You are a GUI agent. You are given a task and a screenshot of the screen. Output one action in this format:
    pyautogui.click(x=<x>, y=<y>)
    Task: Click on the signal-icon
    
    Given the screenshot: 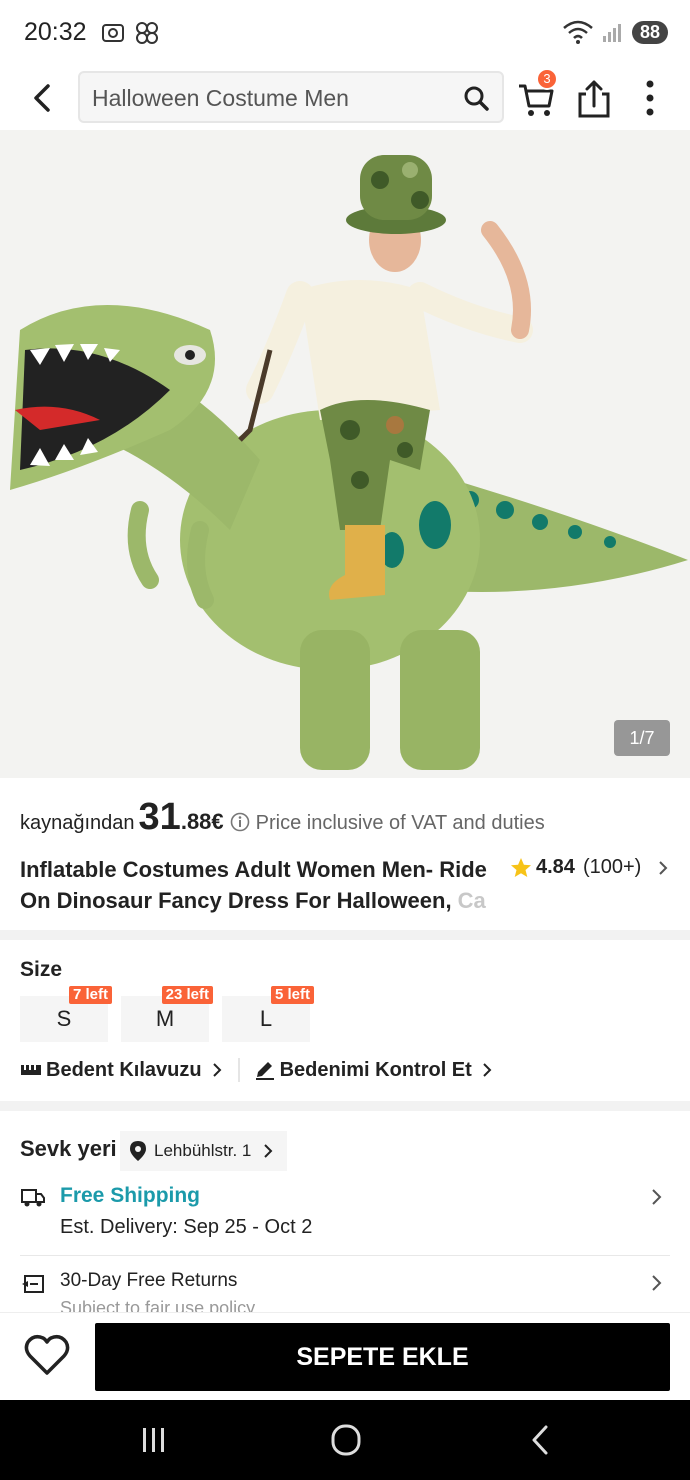 What is the action you would take?
    pyautogui.click(x=611, y=33)
    